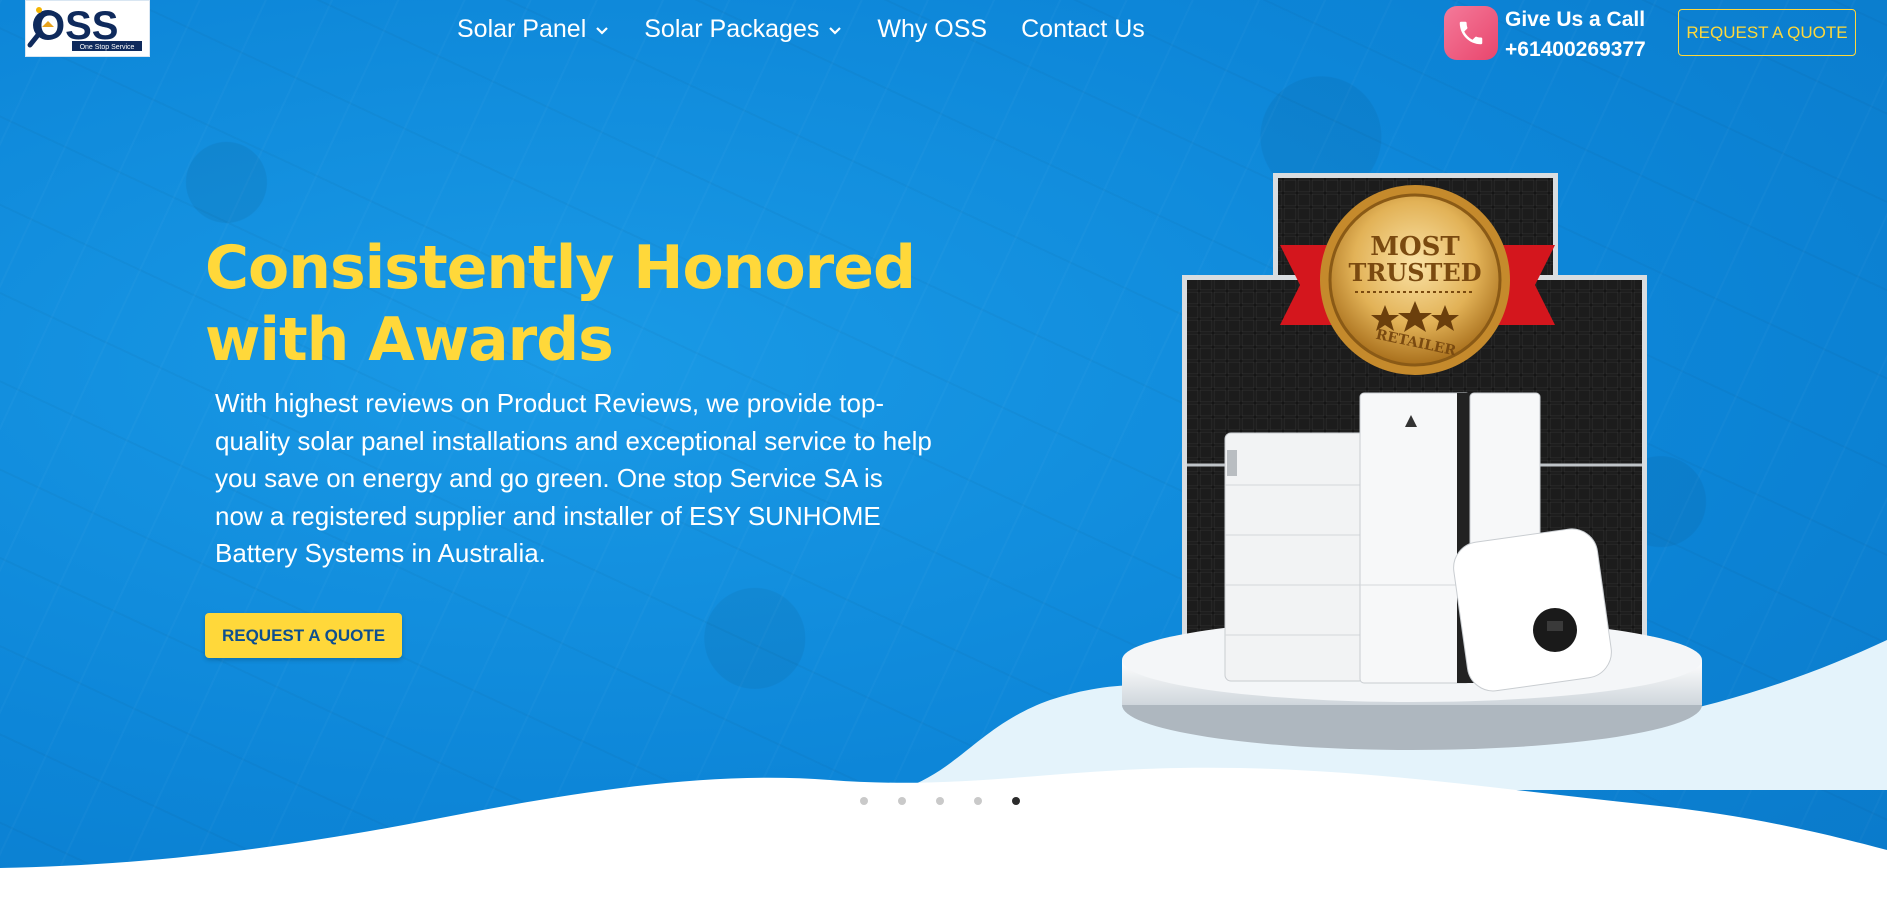 The height and width of the screenshot is (912, 1887). What do you see at coordinates (560, 268) in the screenshot?
I see `headline-line-1: Consistently Honored` at bounding box center [560, 268].